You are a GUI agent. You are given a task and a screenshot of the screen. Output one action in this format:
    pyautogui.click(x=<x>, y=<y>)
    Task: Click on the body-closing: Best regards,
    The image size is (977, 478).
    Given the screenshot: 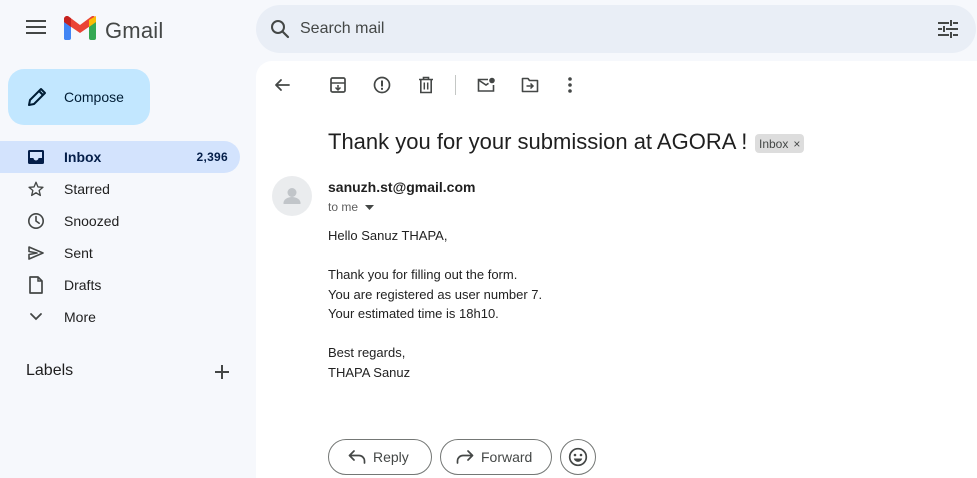 What is the action you would take?
    pyautogui.click(x=367, y=352)
    